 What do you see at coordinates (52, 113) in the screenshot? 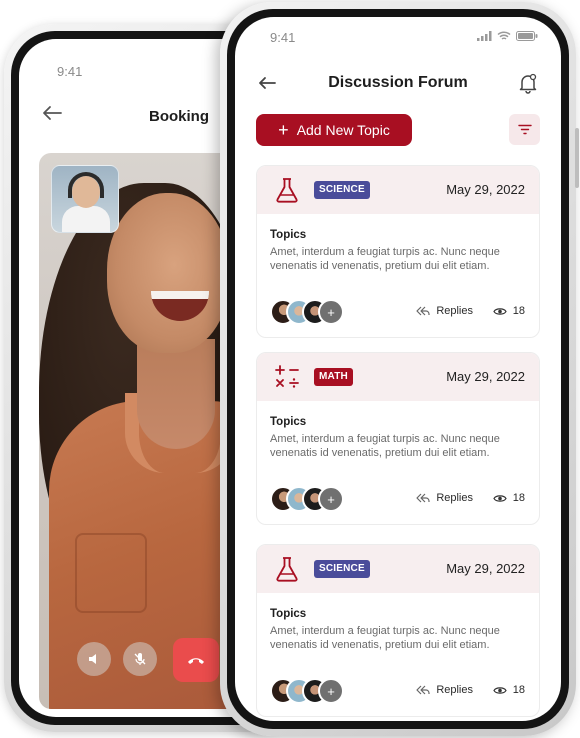
I see `back-arrow-icon` at bounding box center [52, 113].